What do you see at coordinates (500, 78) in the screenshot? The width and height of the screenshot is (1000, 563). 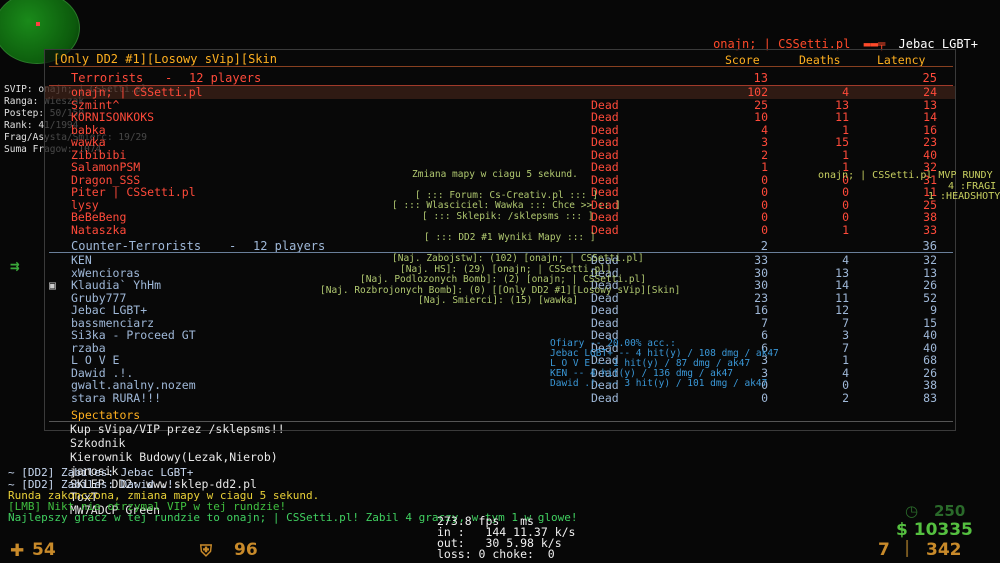 I see `team-header-terrorists: Terrorists - 12 players 13 25` at bounding box center [500, 78].